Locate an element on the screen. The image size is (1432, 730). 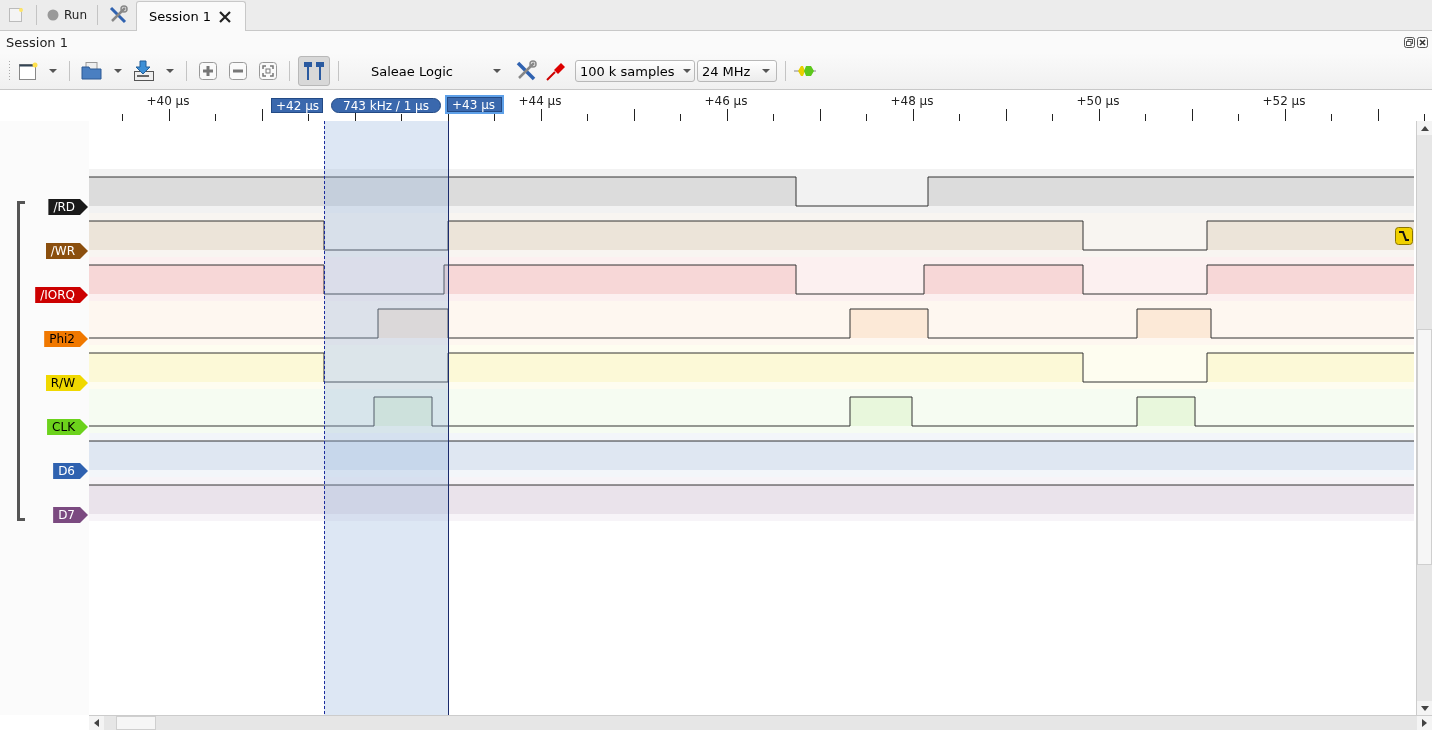
markers-icon is located at coordinates (314, 71).